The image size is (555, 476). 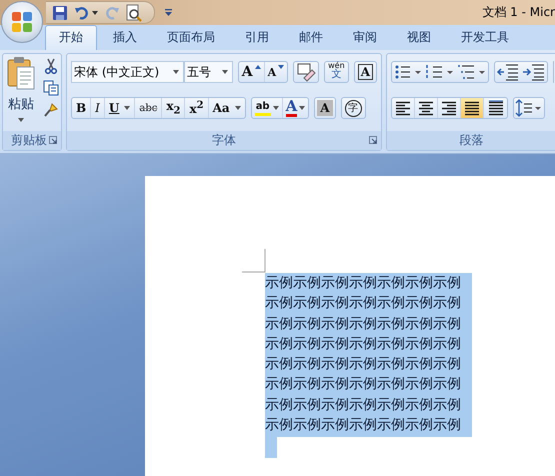 What do you see at coordinates (71, 37) in the screenshot?
I see `ribbon-tab: 开始` at bounding box center [71, 37].